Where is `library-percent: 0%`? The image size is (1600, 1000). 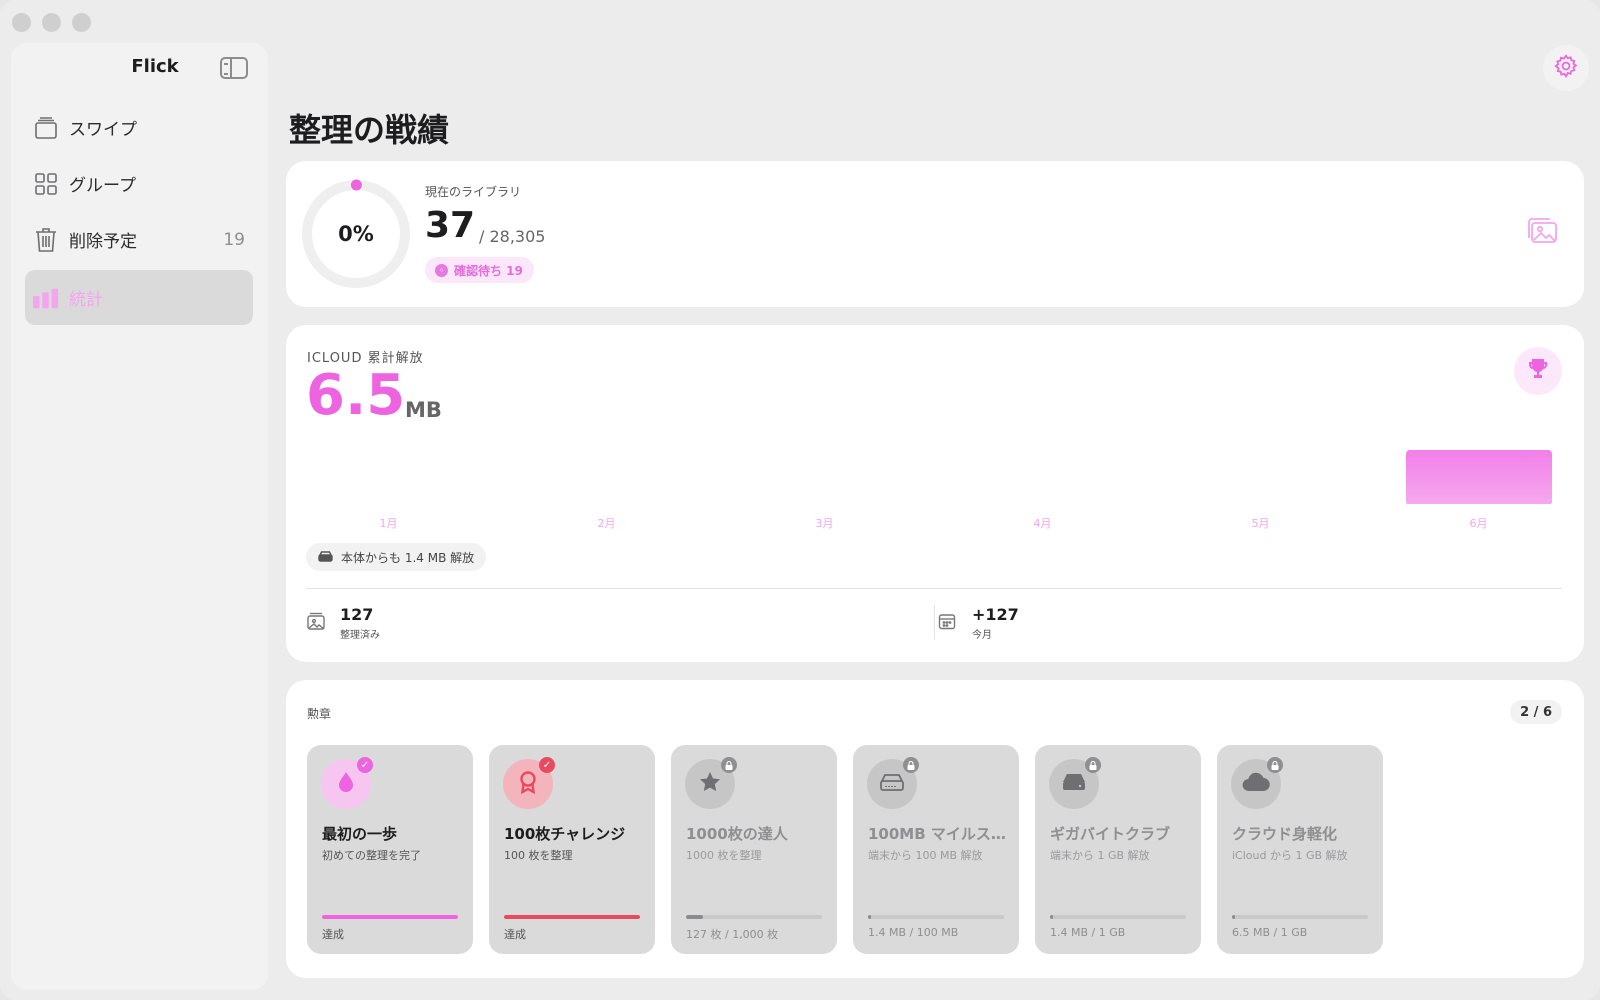
library-percent: 0% is located at coordinates (356, 234).